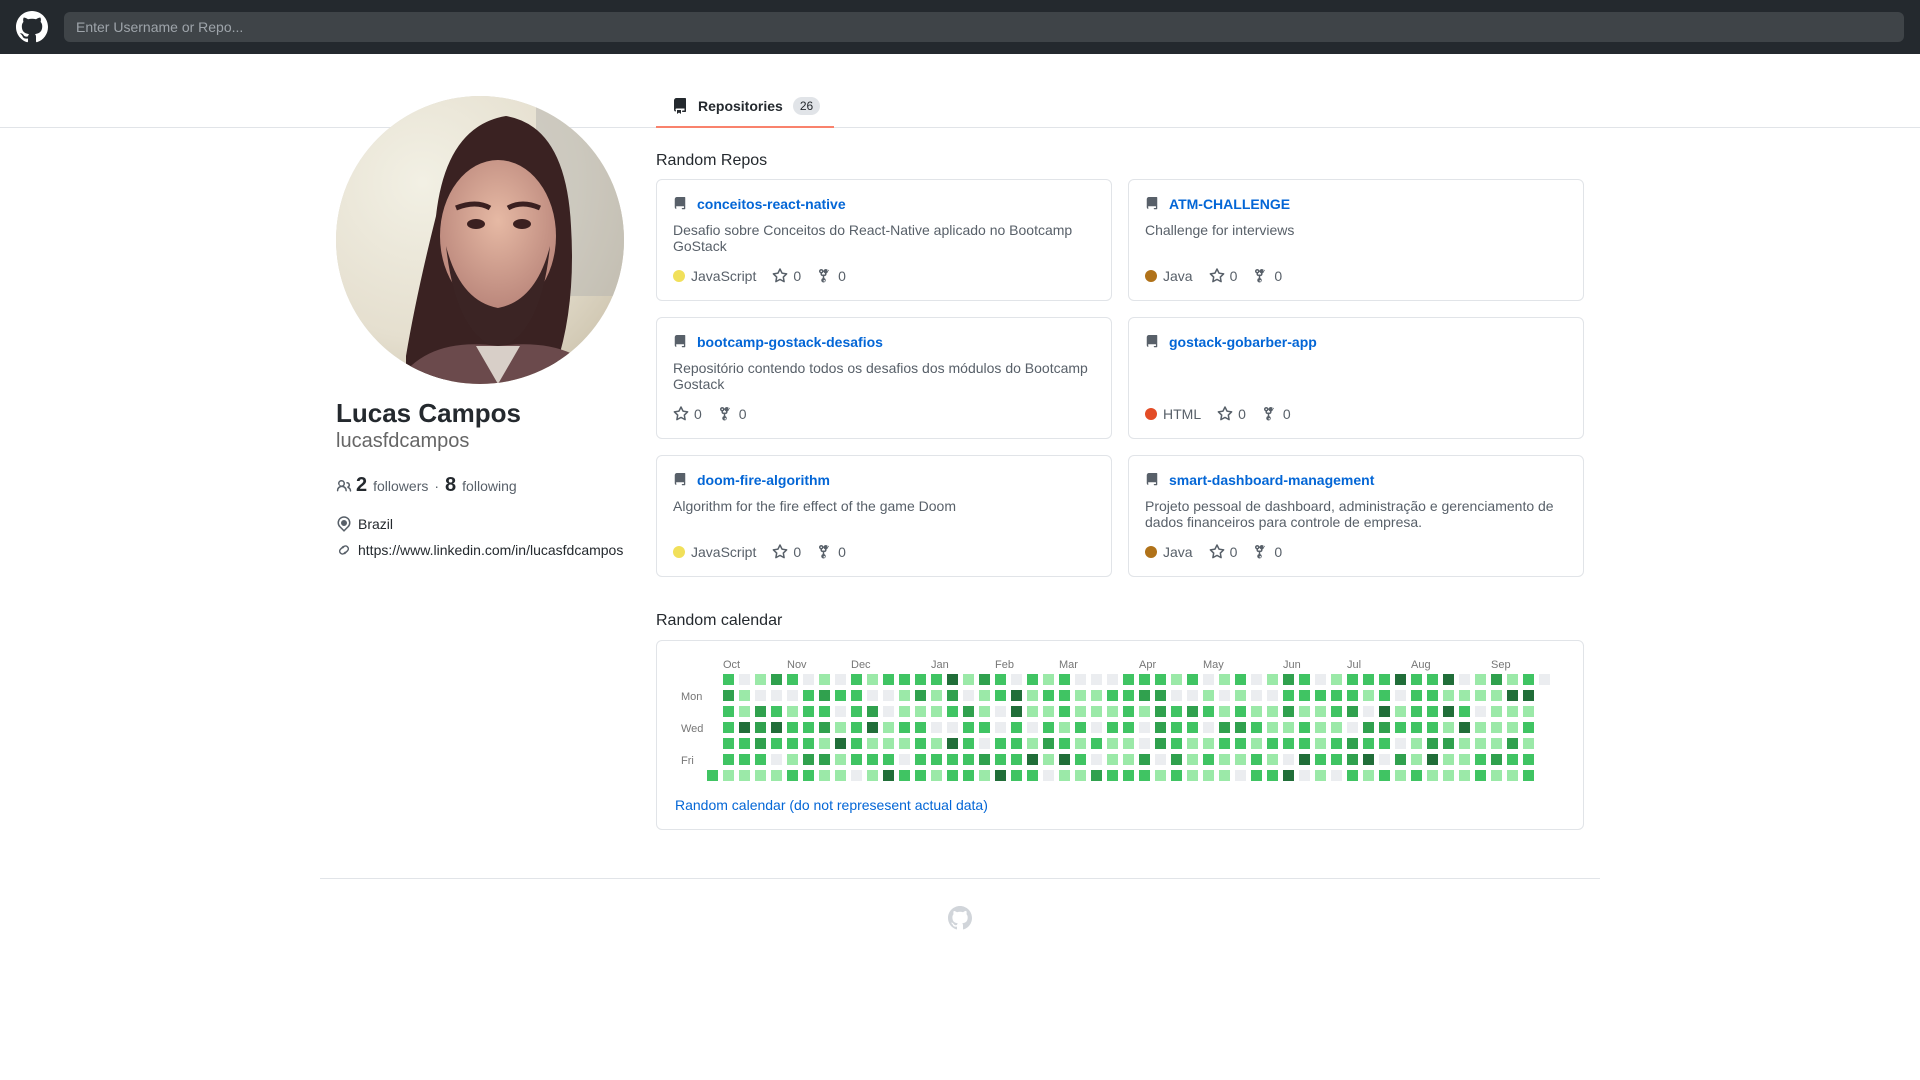  What do you see at coordinates (400, 486) in the screenshot?
I see `followers-label: followers` at bounding box center [400, 486].